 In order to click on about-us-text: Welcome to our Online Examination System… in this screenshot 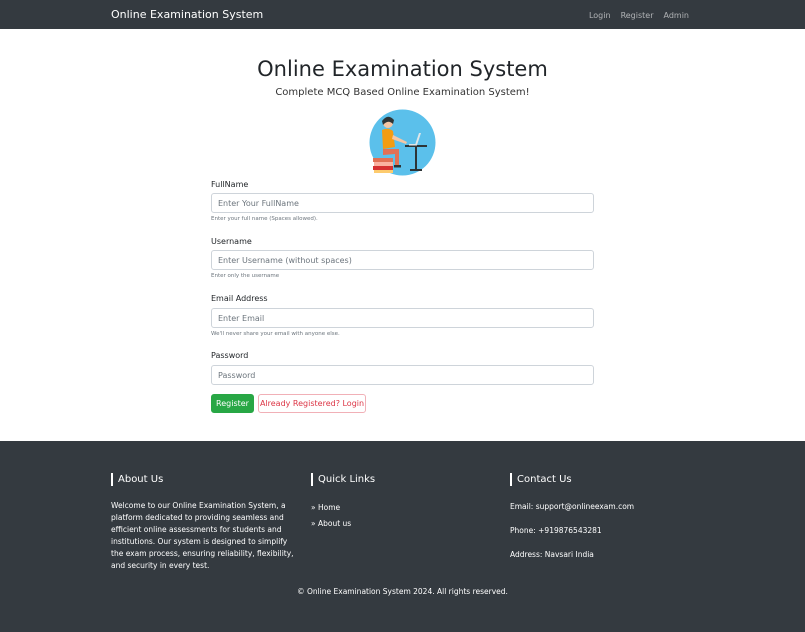, I will do `click(202, 535)`.